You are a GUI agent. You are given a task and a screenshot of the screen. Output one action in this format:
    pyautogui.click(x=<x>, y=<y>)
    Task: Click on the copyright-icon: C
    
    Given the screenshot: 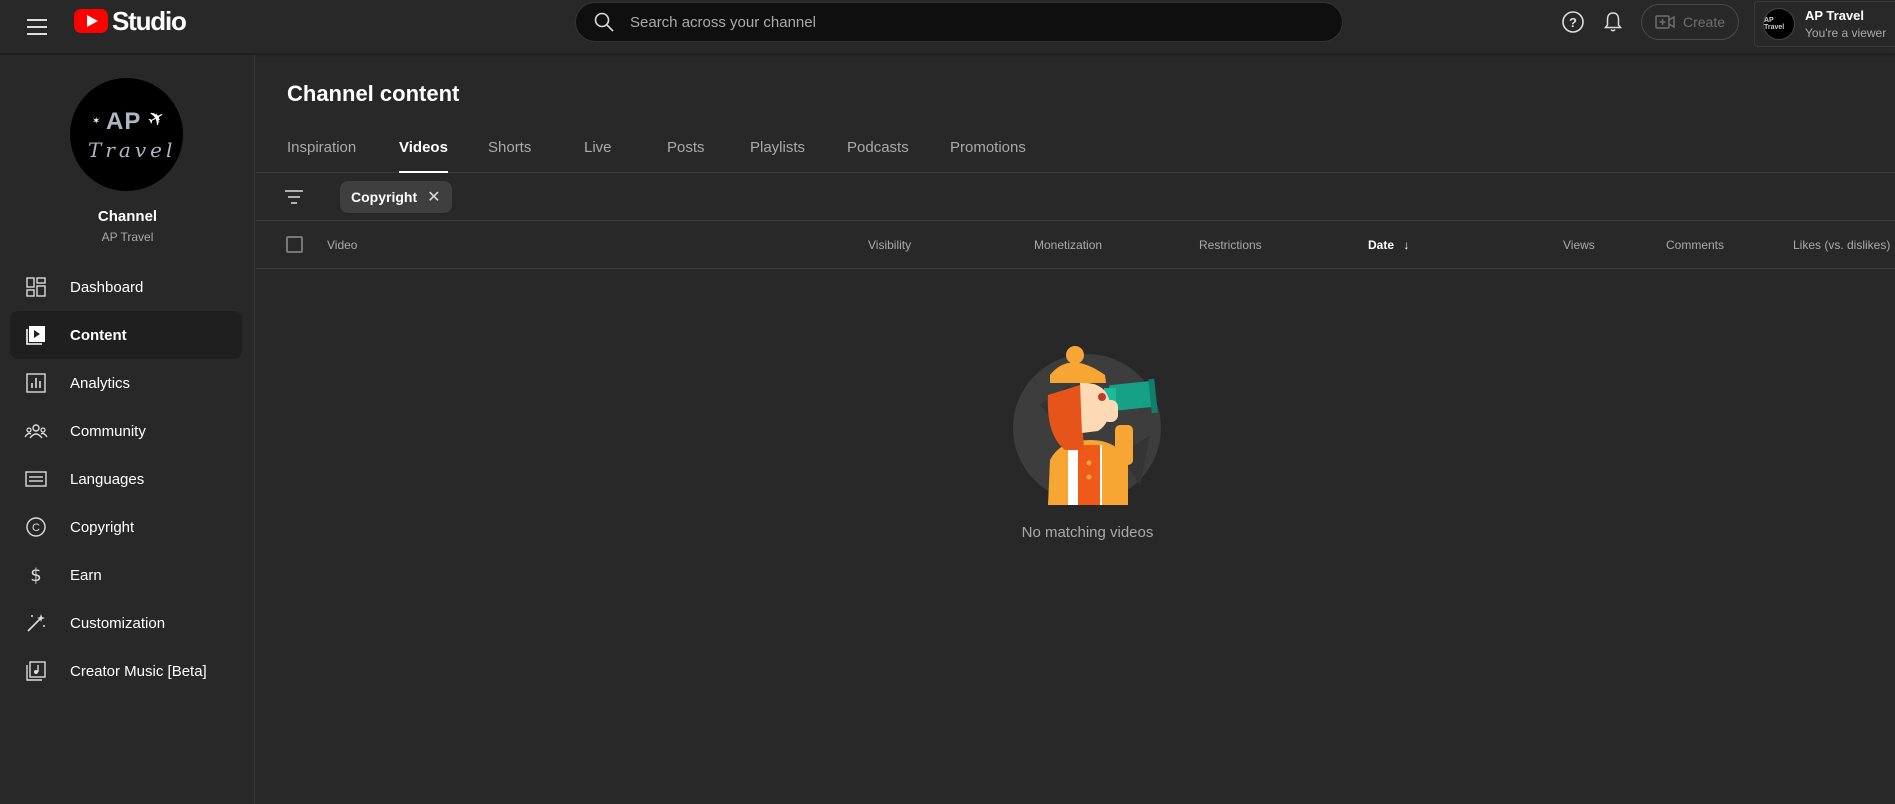 What is the action you would take?
    pyautogui.click(x=36, y=527)
    